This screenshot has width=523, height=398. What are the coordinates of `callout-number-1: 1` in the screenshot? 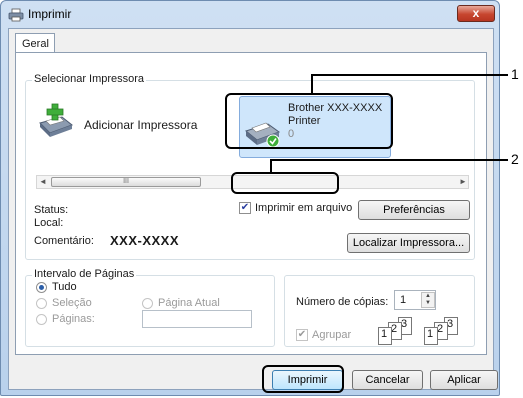 It's located at (515, 74).